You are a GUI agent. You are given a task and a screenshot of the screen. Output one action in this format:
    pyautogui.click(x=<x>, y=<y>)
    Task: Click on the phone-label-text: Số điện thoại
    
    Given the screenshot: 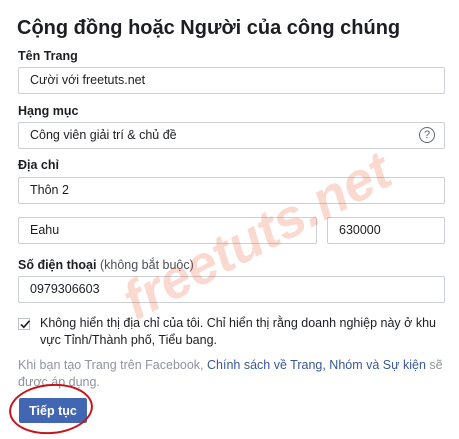 What is the action you would take?
    pyautogui.click(x=57, y=265)
    